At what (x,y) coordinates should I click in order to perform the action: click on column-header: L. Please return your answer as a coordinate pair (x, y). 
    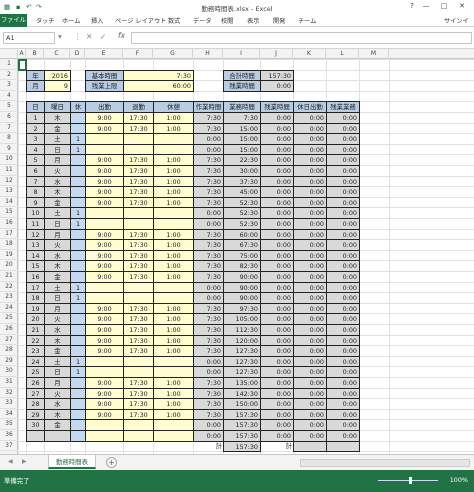
    Looking at the image, I should click on (342, 54).